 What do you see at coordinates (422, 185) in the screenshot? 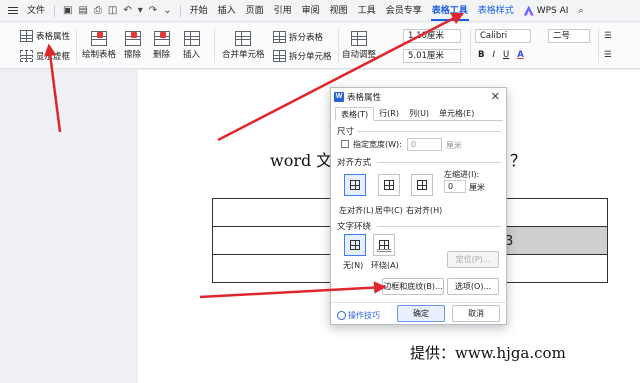
I see `align-right-option` at bounding box center [422, 185].